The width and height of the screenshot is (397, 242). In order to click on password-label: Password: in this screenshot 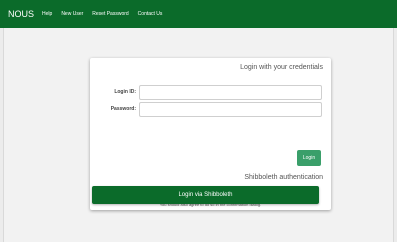, I will do `click(123, 109)`.